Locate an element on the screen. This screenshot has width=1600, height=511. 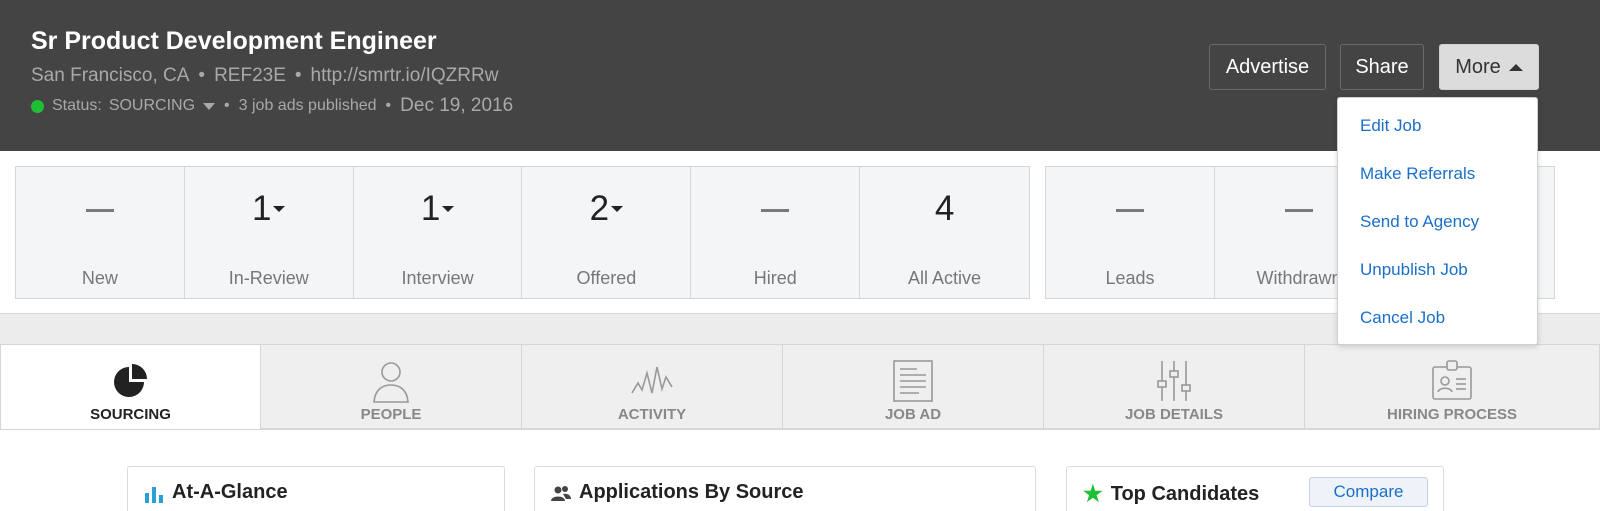
status-label: Status: is located at coordinates (77, 105).